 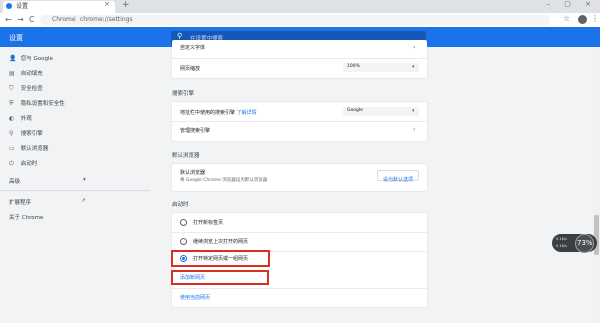 What do you see at coordinates (49, 182) in the screenshot?
I see `sidebar-item-advanced: 高级 ▾` at bounding box center [49, 182].